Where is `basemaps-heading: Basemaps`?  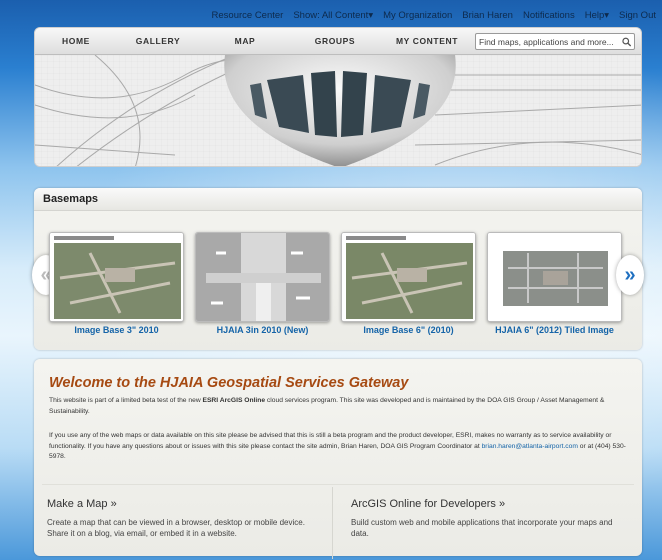
basemaps-heading: Basemaps is located at coordinates (338, 199).